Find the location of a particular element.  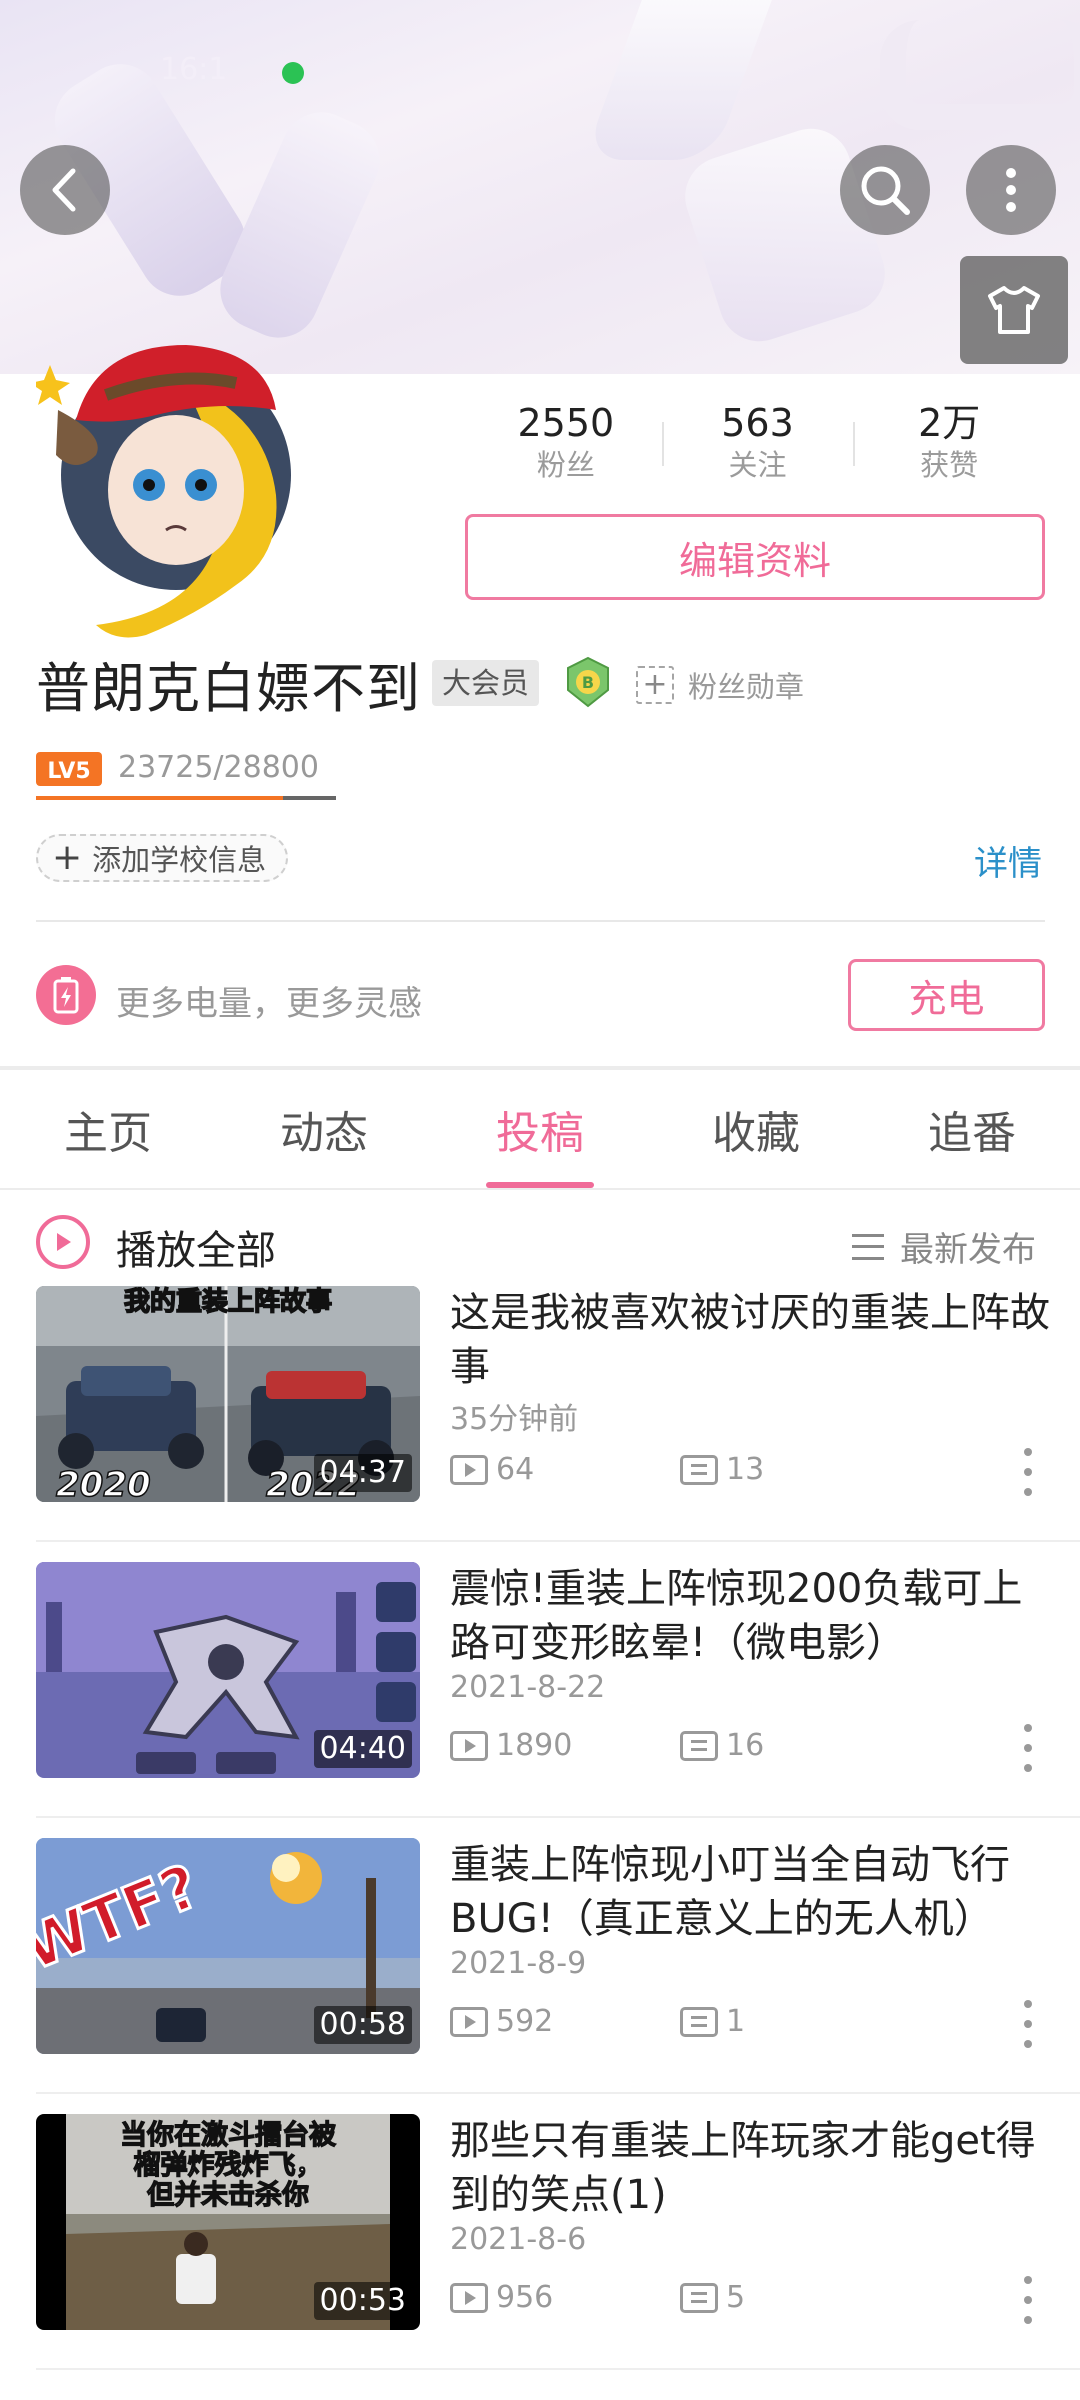

stat-label: 关注 is located at coordinates (757, 465).